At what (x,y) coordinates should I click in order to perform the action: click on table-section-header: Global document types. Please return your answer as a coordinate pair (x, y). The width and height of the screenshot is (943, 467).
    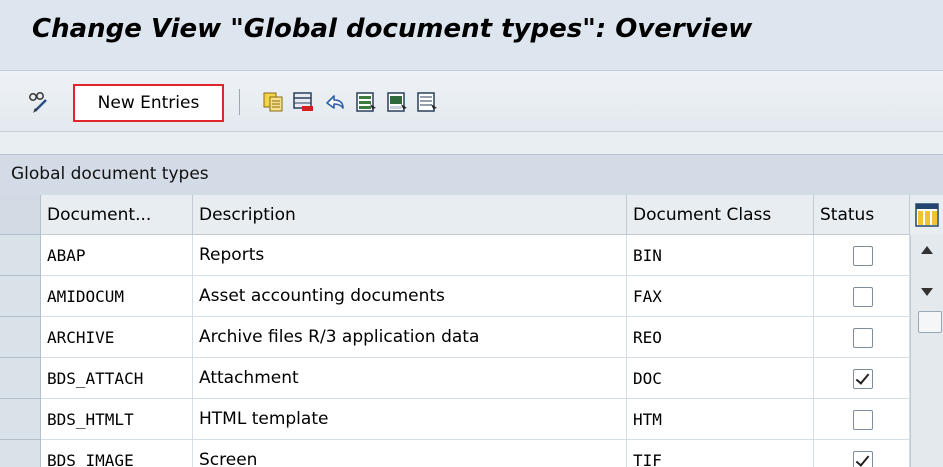
    Looking at the image, I should click on (471, 175).